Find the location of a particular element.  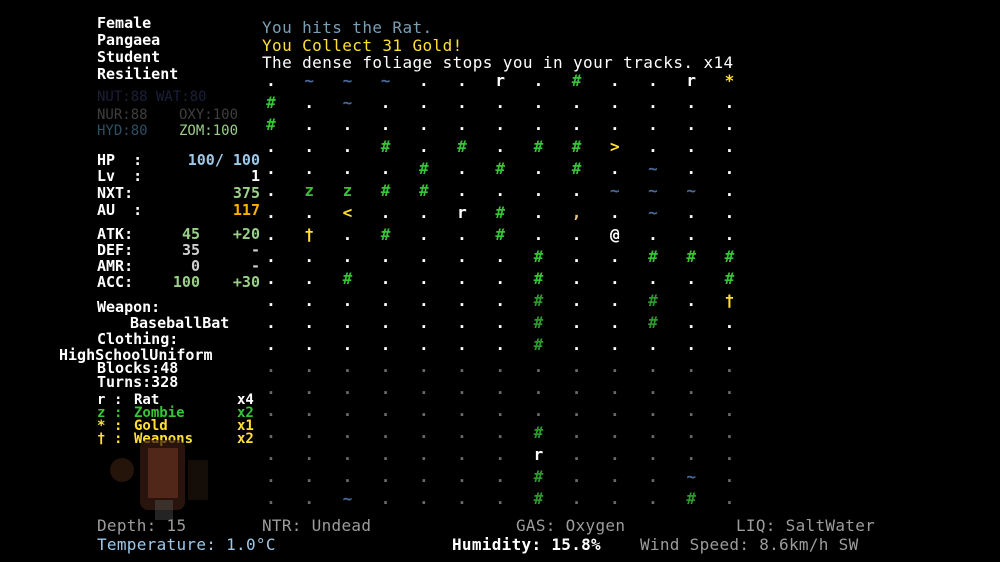

profile-job: Student is located at coordinates (129, 57).